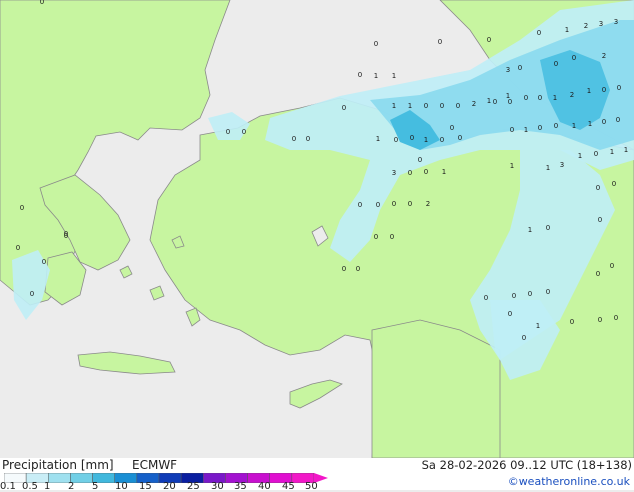 Image resolution: width=634 pixels, height=492 pixels. I want to click on scale-tick-label: 5, so click(95, 486).